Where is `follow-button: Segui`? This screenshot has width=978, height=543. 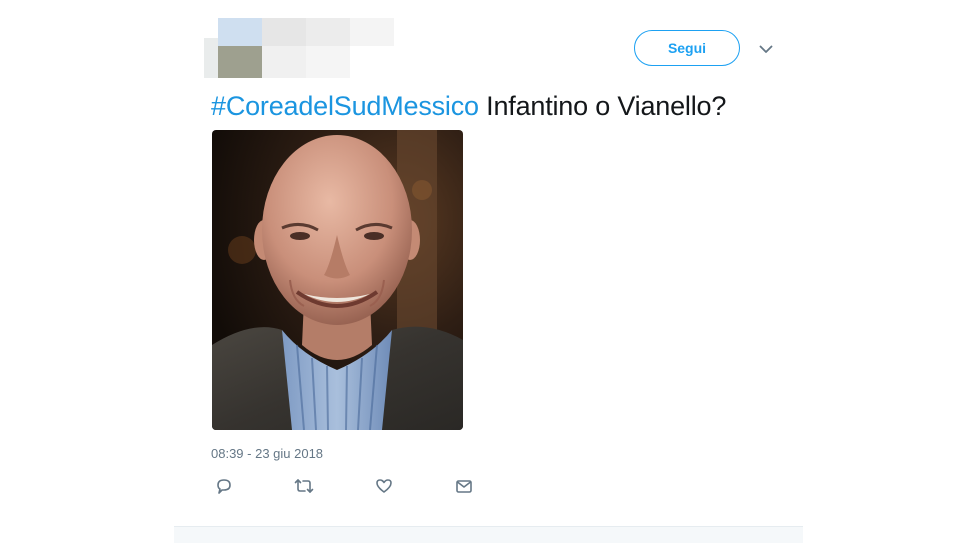
follow-button: Segui is located at coordinates (687, 48).